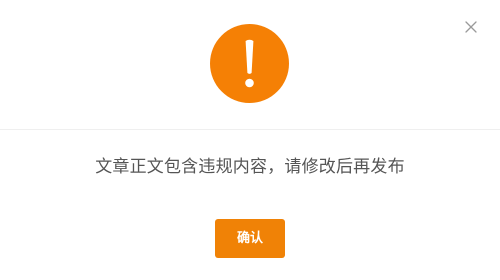  I want to click on exclamation-icon, so click(249, 63).